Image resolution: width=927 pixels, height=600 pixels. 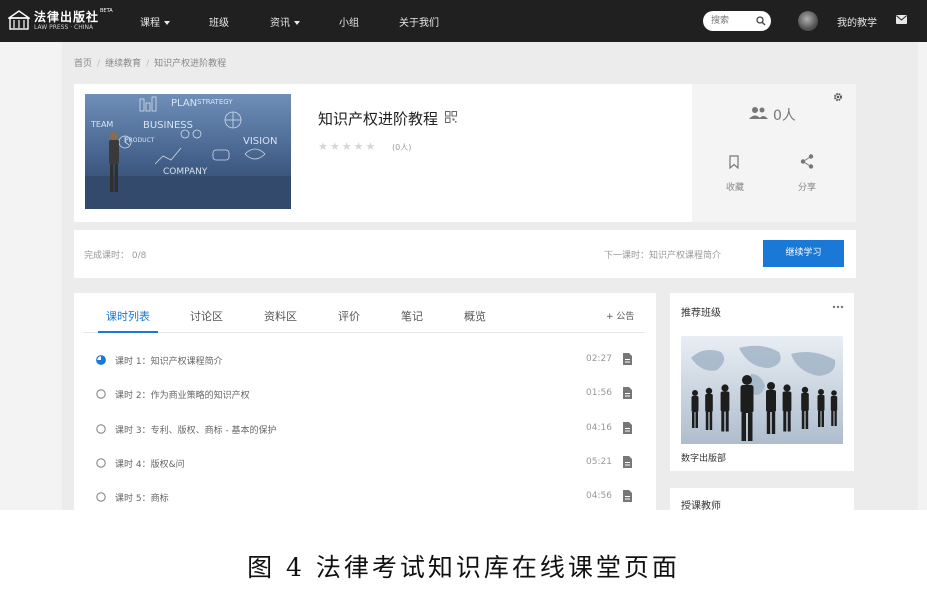 I want to click on breadcrumb-category: 继续教育, so click(x=123, y=64).